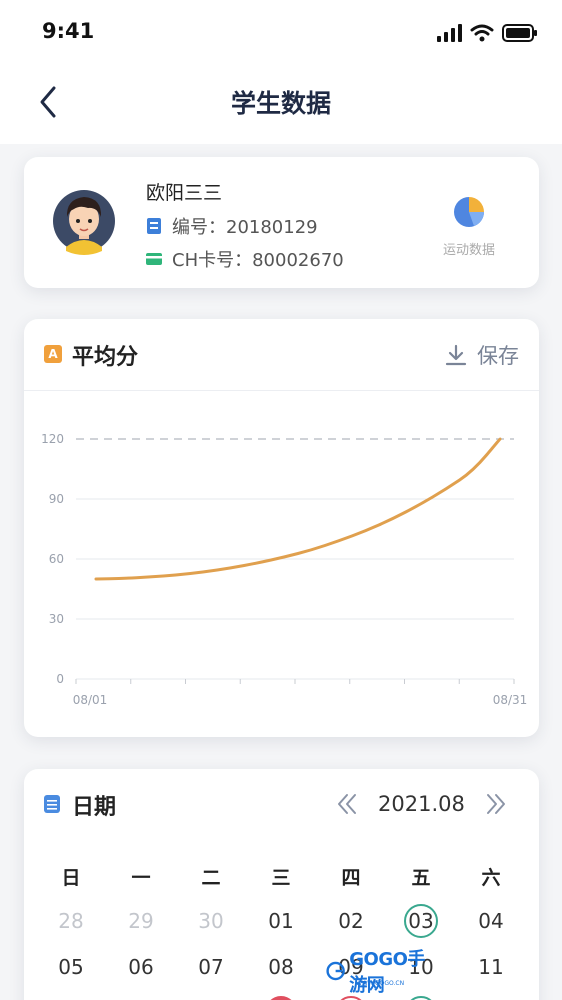 The image size is (562, 1000). Describe the element at coordinates (258, 260) in the screenshot. I see `card-number-text: CH卡号：80002670` at that location.